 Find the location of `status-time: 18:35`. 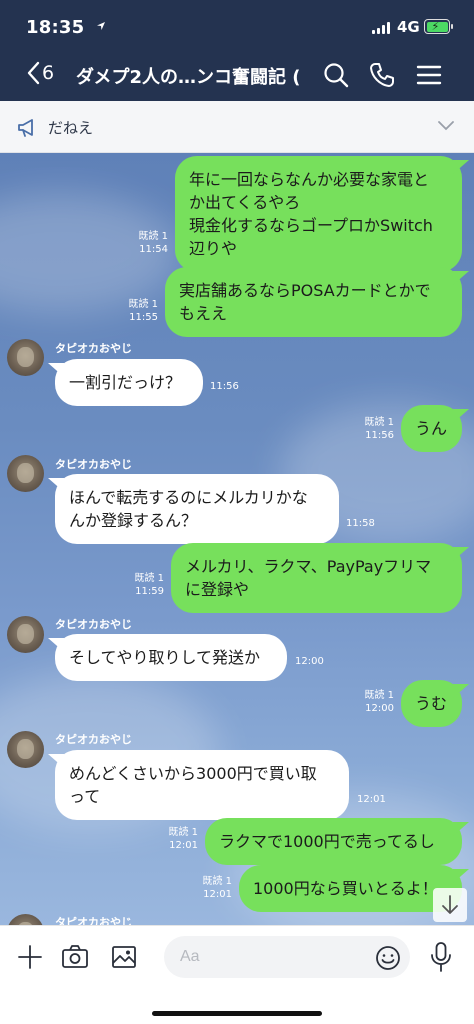

status-time: 18:35 is located at coordinates (66, 27).